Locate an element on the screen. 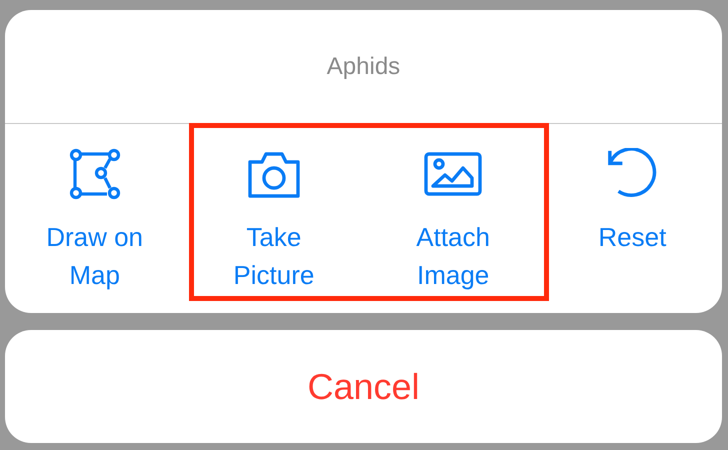 The height and width of the screenshot is (450, 728). action-button: Reset is located at coordinates (632, 212).